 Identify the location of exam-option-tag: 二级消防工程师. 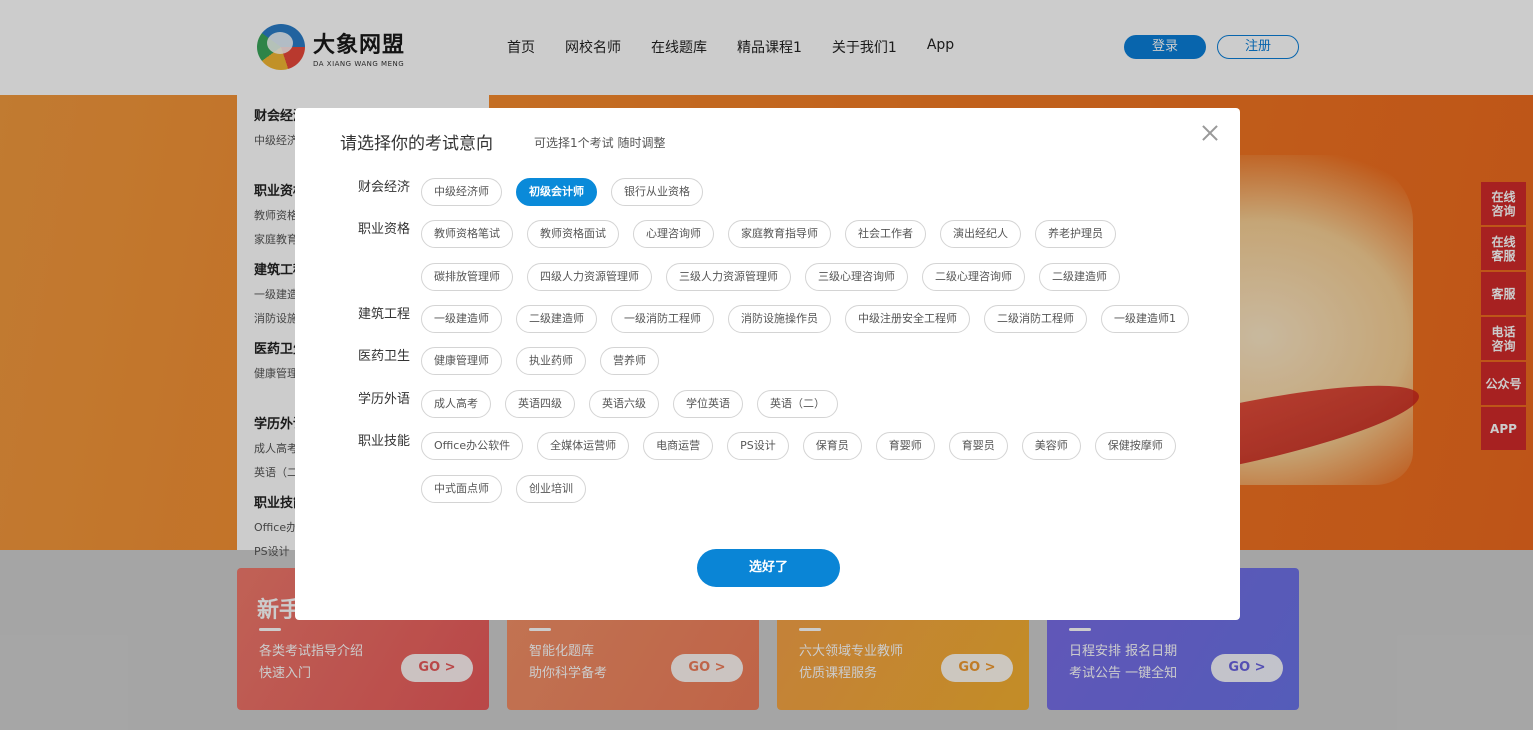
(1035, 319).